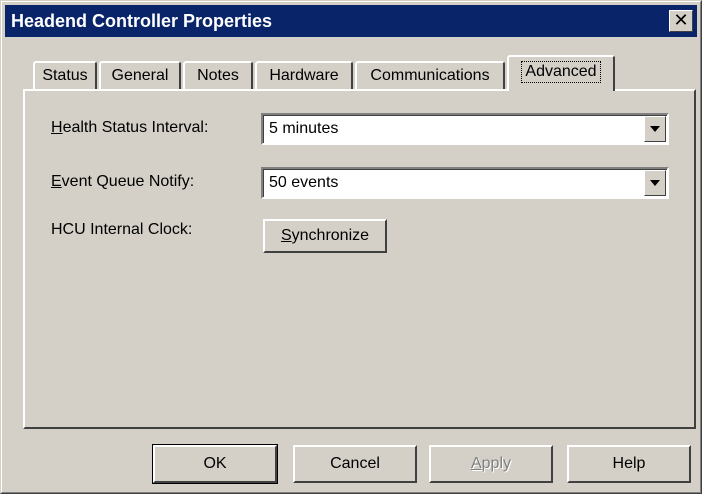 The height and width of the screenshot is (494, 702). What do you see at coordinates (128, 181) in the screenshot?
I see `label-text: vent Queue Notify:` at bounding box center [128, 181].